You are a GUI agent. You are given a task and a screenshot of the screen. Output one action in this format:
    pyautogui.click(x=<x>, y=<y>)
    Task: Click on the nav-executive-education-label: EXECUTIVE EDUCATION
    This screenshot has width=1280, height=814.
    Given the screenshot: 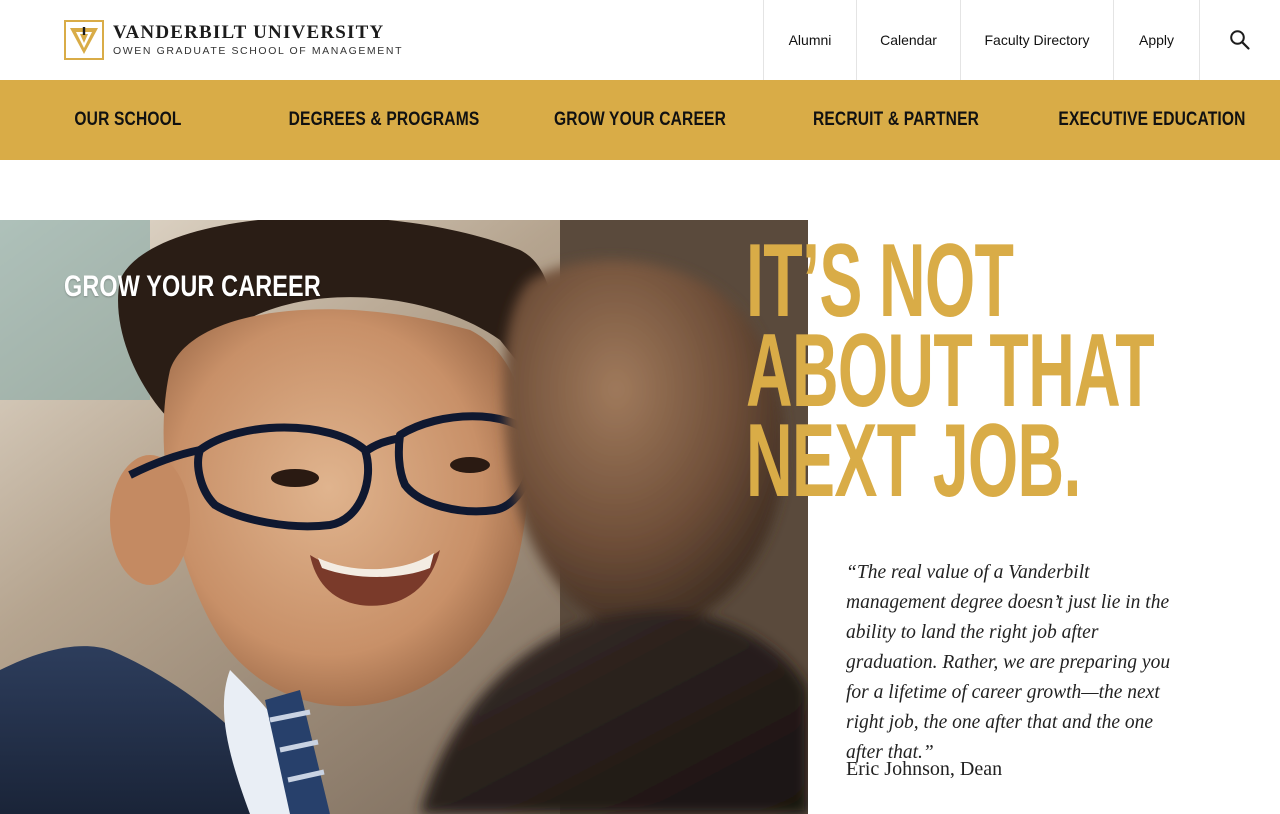 What is the action you would take?
    pyautogui.click(x=1152, y=119)
    